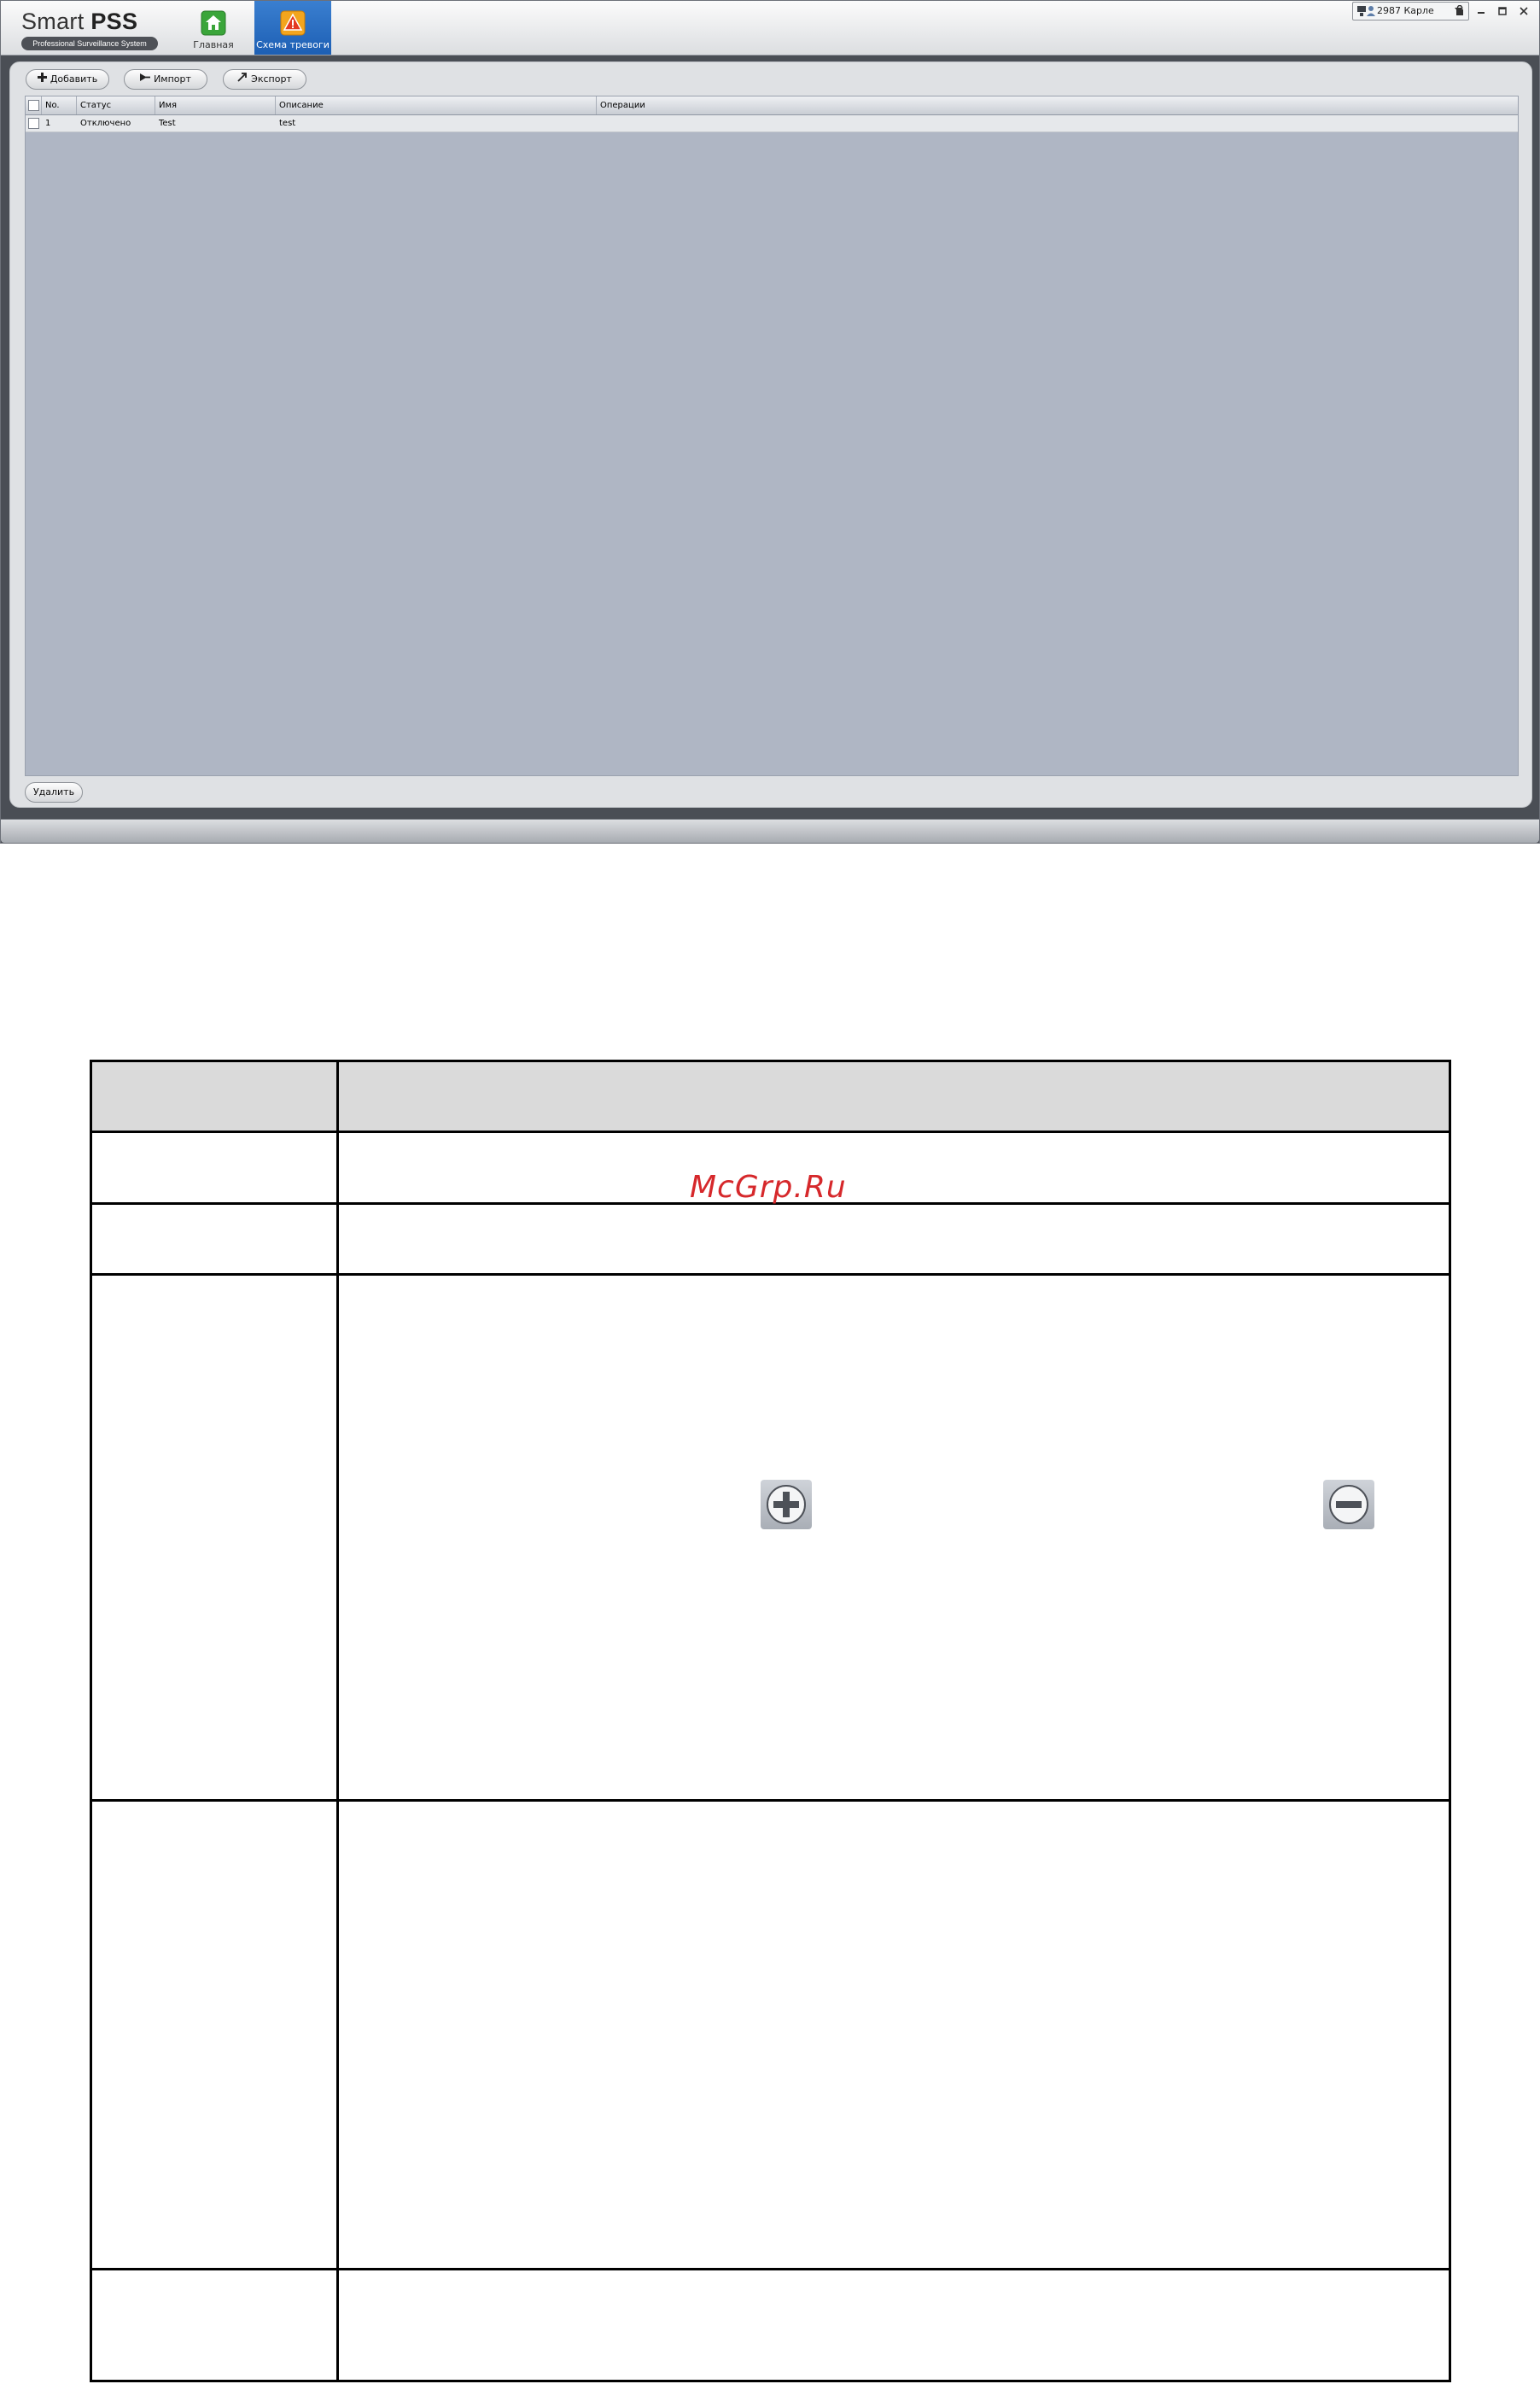 The height and width of the screenshot is (2384, 1540). I want to click on row-checkbox, so click(33, 123).